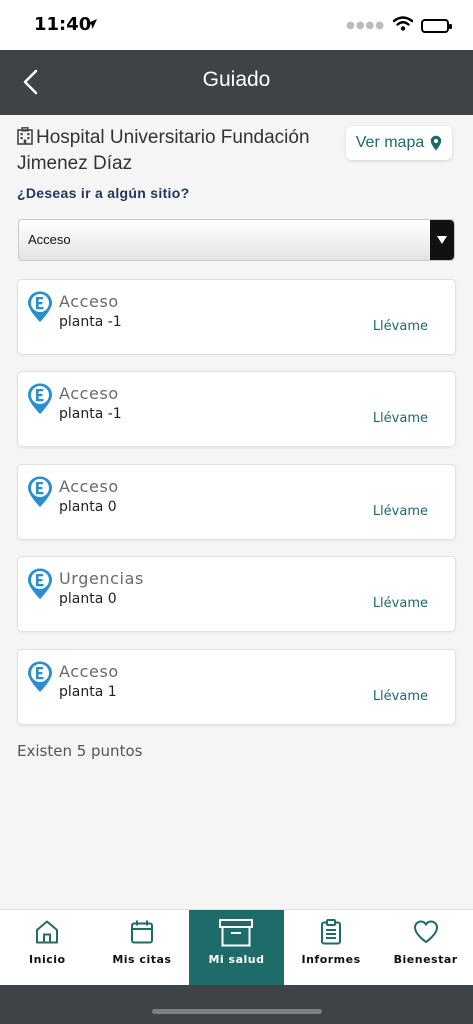 Image resolution: width=473 pixels, height=1024 pixels. What do you see at coordinates (236, 594) in the screenshot?
I see `point-card: Urgencias planta 0 Llévame` at bounding box center [236, 594].